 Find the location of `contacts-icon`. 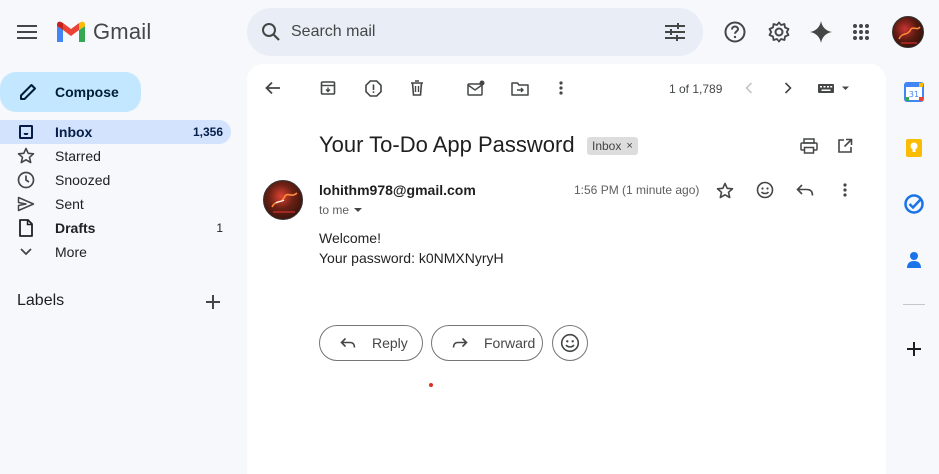

contacts-icon is located at coordinates (914, 260).